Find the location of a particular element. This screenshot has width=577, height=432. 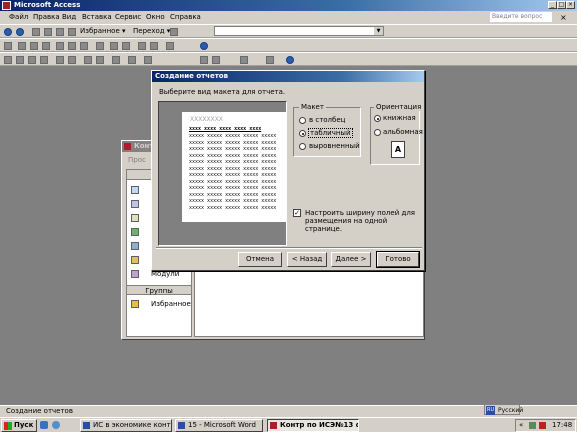

print-icon is located at coordinates (34, 46).